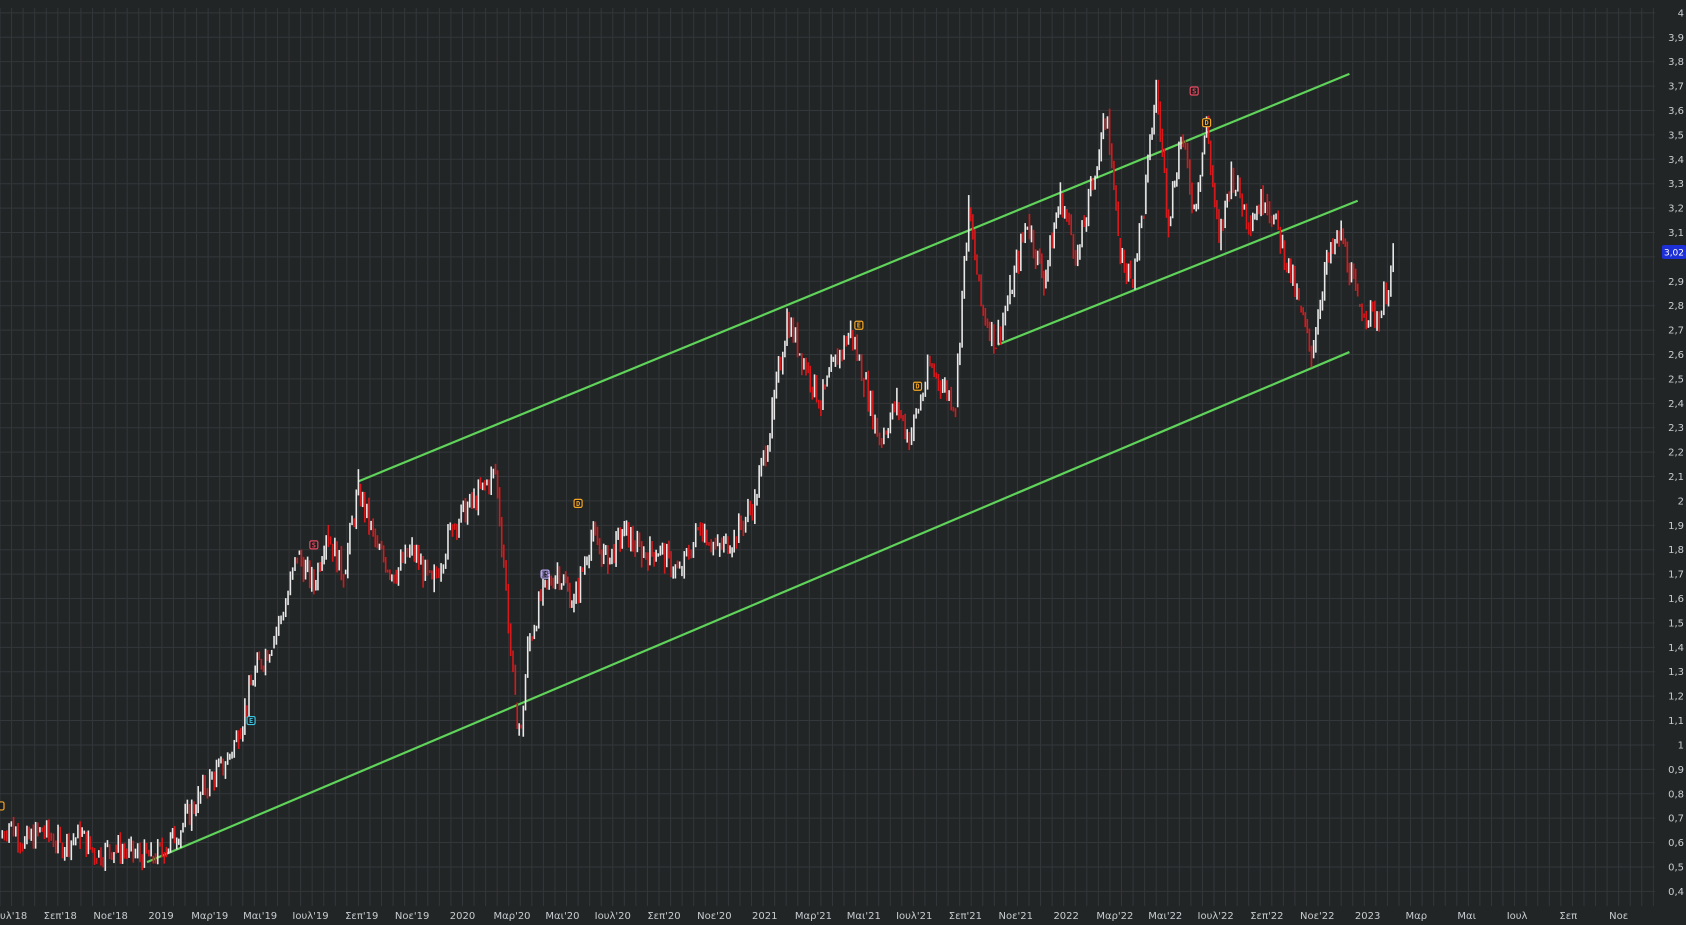 The width and height of the screenshot is (1686, 925). I want to click on x-tick-label: Ιουλ'18, so click(13, 916).